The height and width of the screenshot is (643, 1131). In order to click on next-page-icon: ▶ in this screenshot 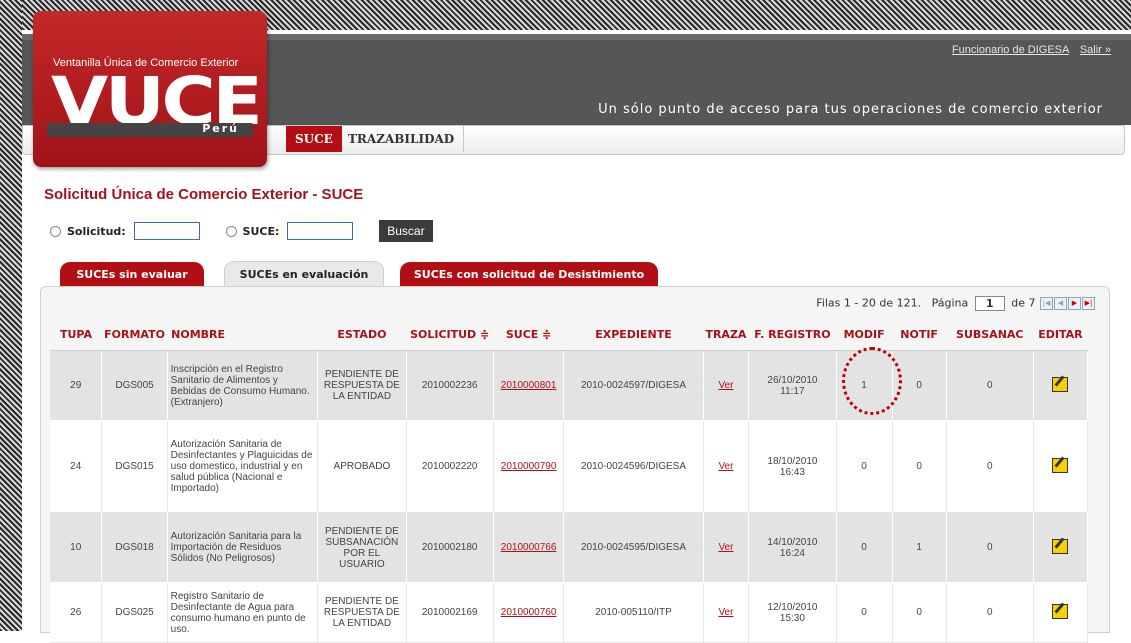, I will do `click(1074, 303)`.